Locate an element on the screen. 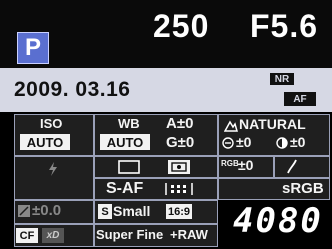  card-xd-badge: xD is located at coordinates (53, 235).